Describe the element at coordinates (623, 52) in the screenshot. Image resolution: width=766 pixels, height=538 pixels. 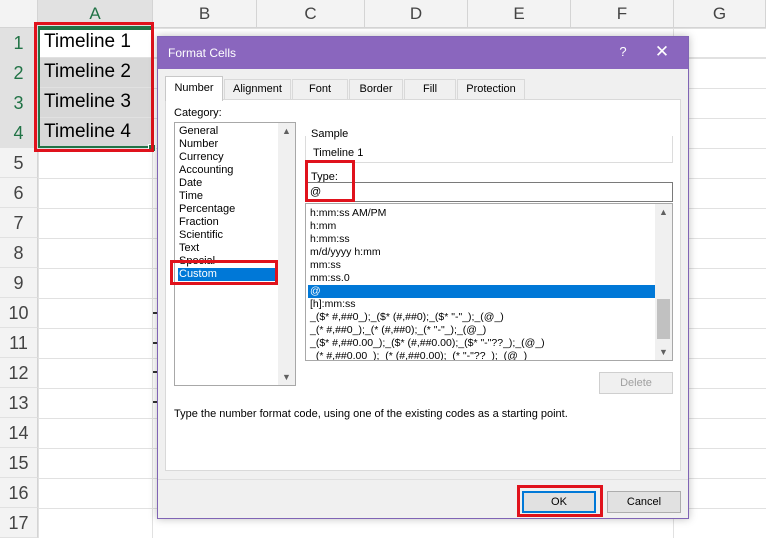
I see `help-icon: ?` at that location.